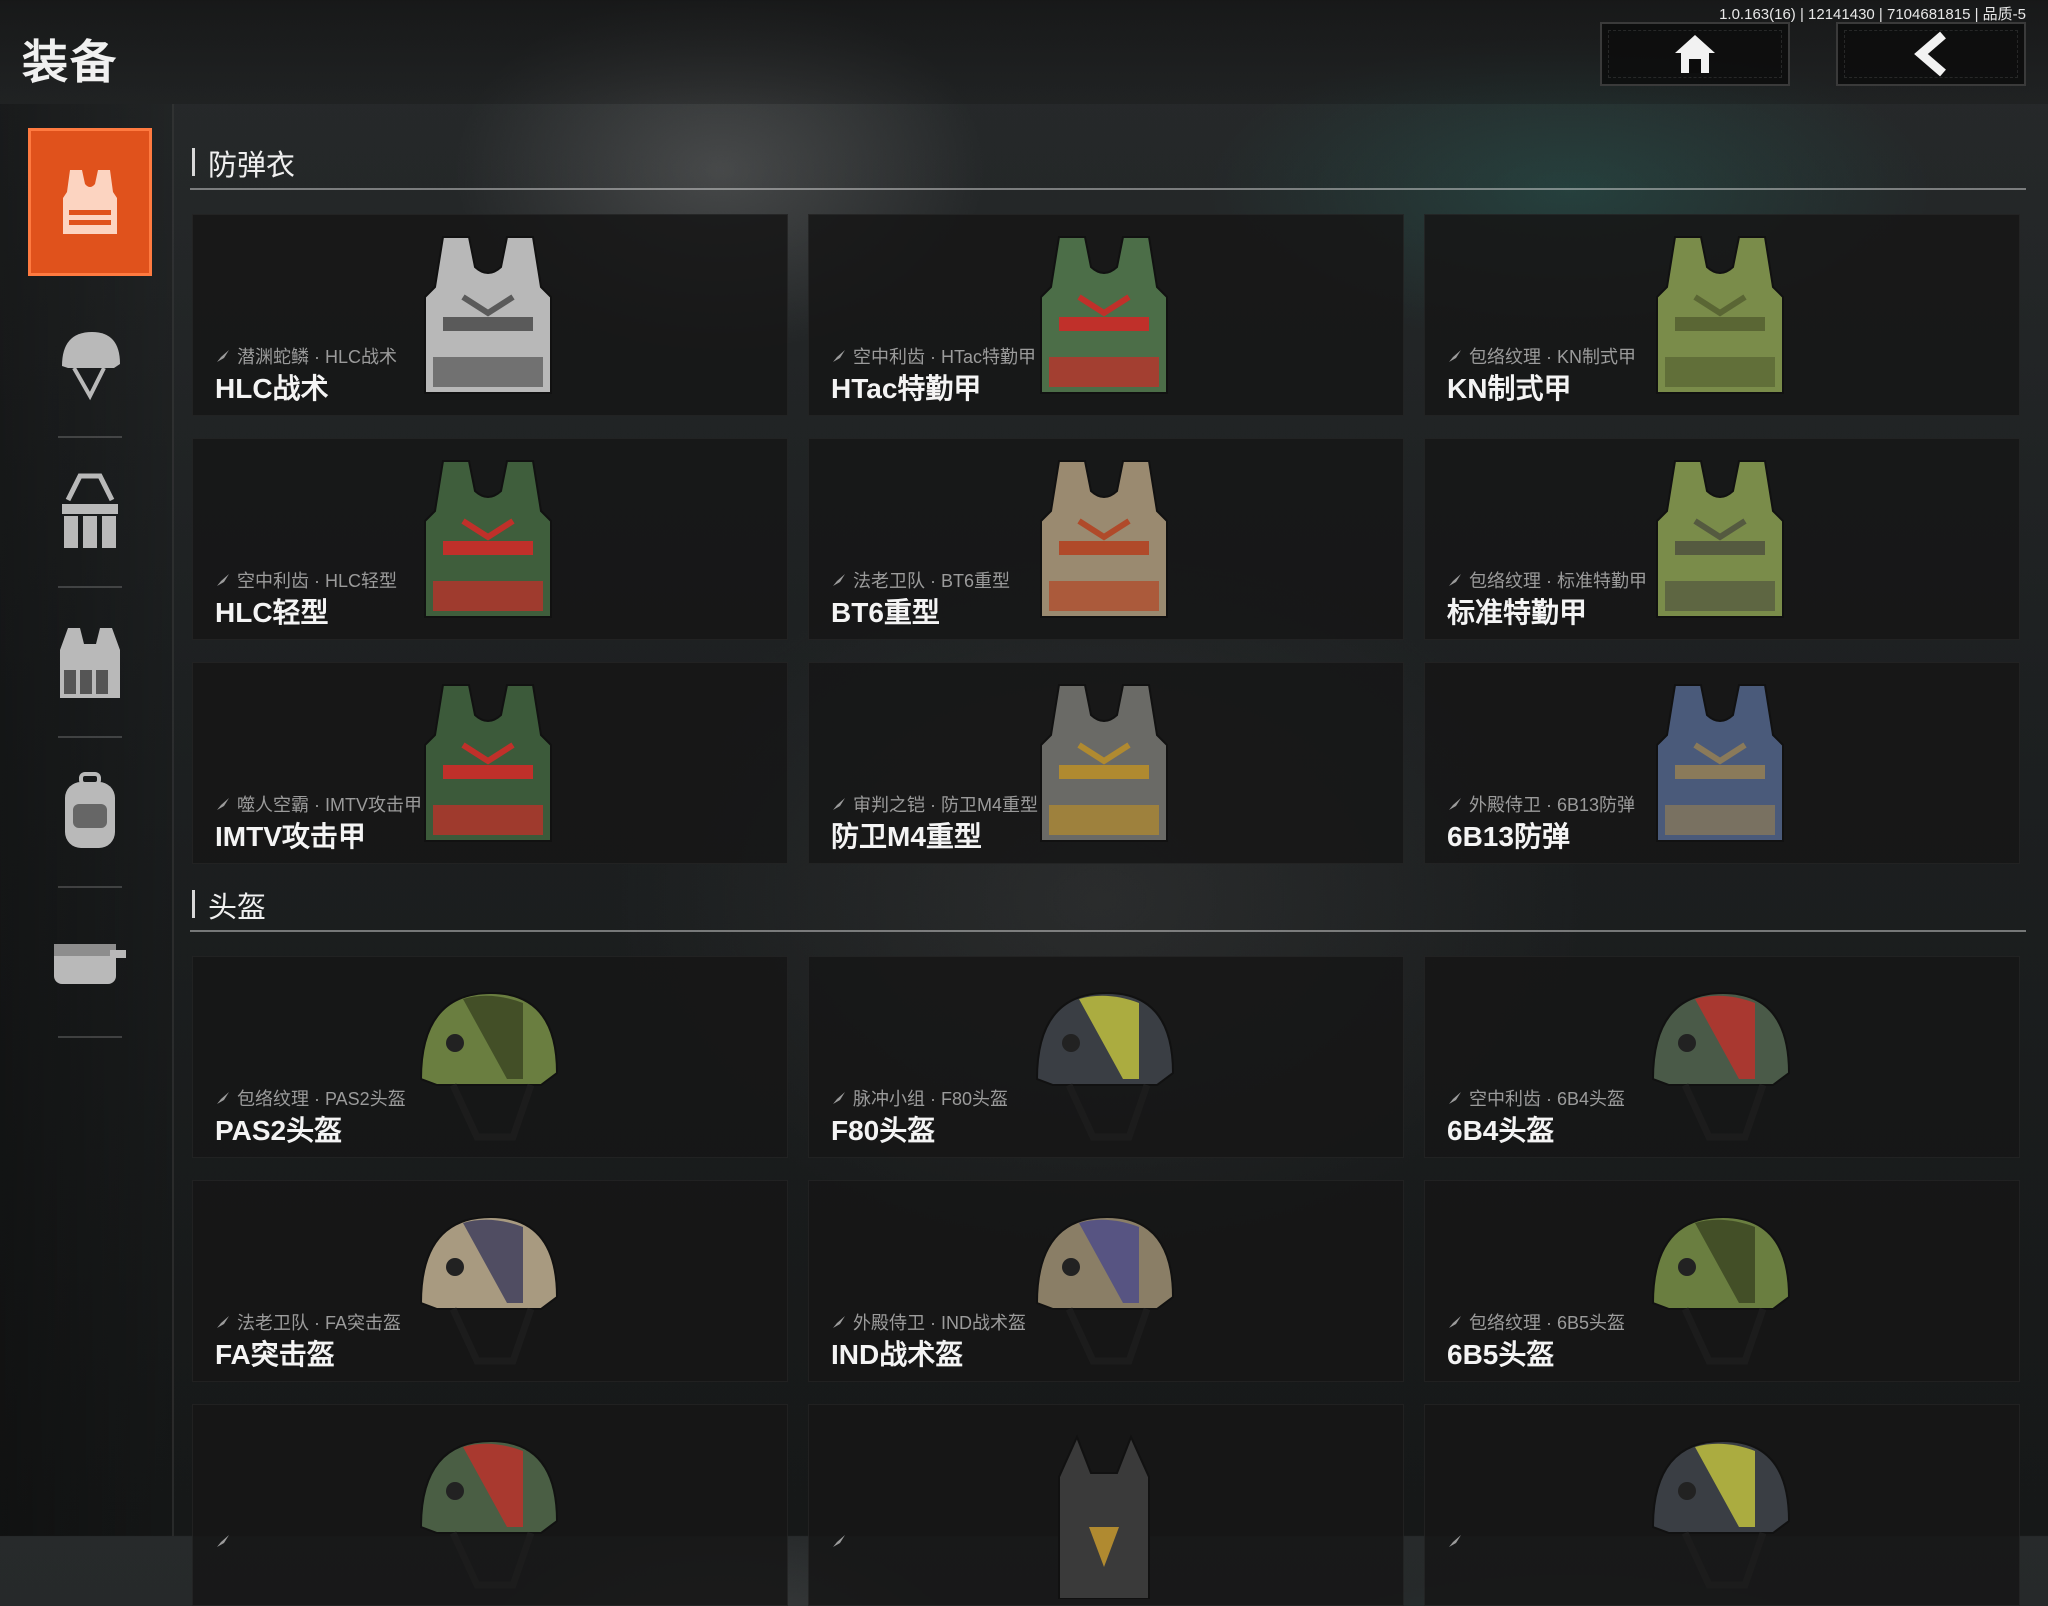 The height and width of the screenshot is (1606, 2048). I want to click on skin-text: 空中利齿 · 6B4头盔, so click(1547, 1099).